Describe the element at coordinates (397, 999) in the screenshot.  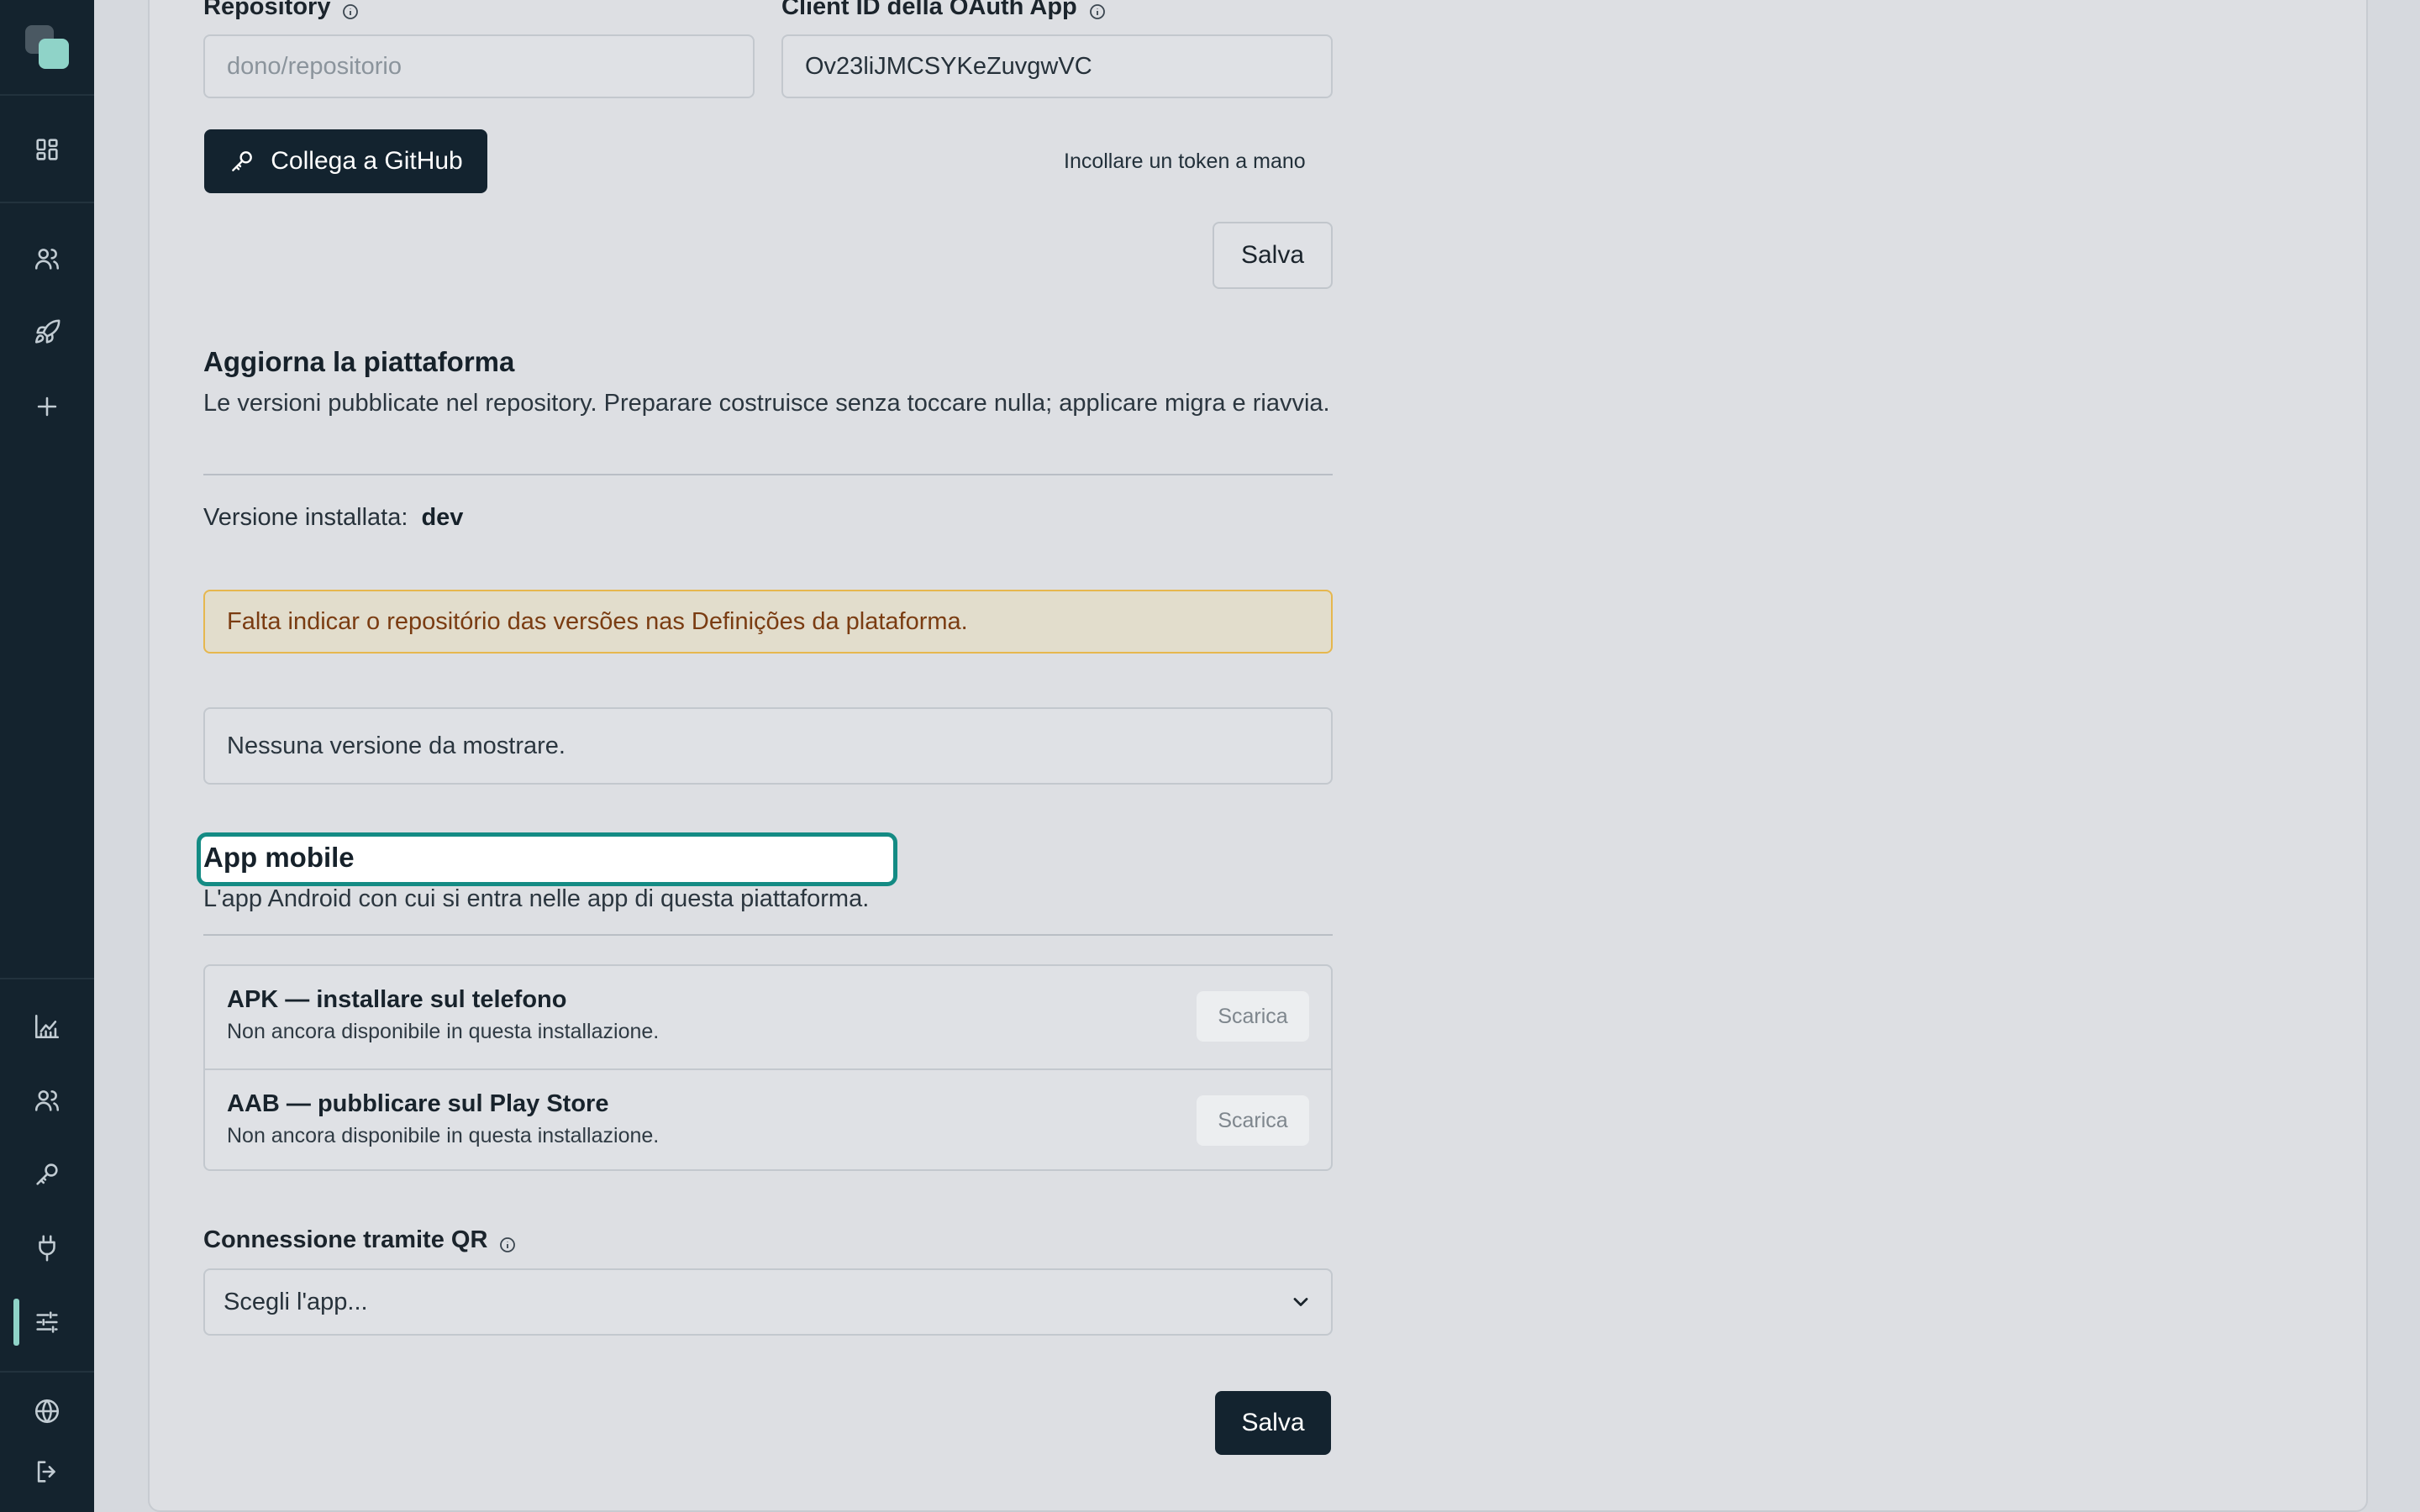
I see `apk-title: APK — installare sul telefono` at that location.